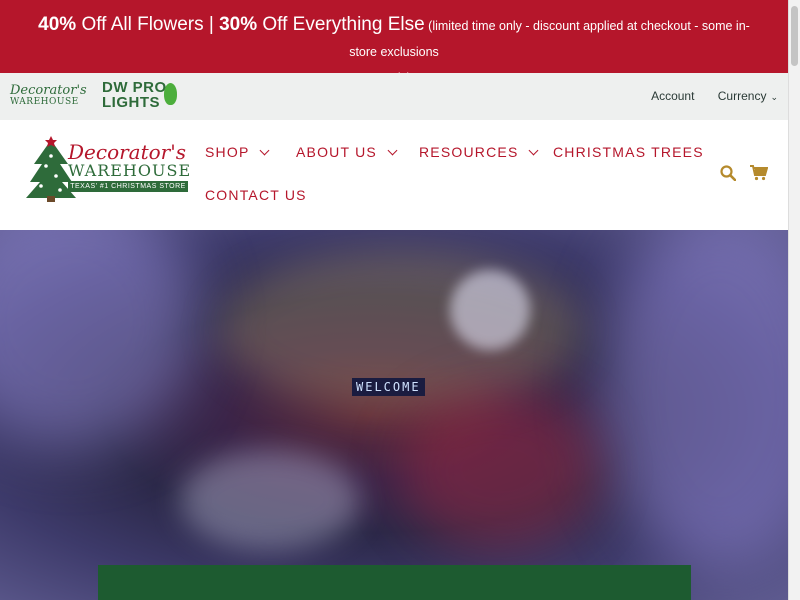 The height and width of the screenshot is (600, 800). I want to click on search-icon, so click(727, 173).